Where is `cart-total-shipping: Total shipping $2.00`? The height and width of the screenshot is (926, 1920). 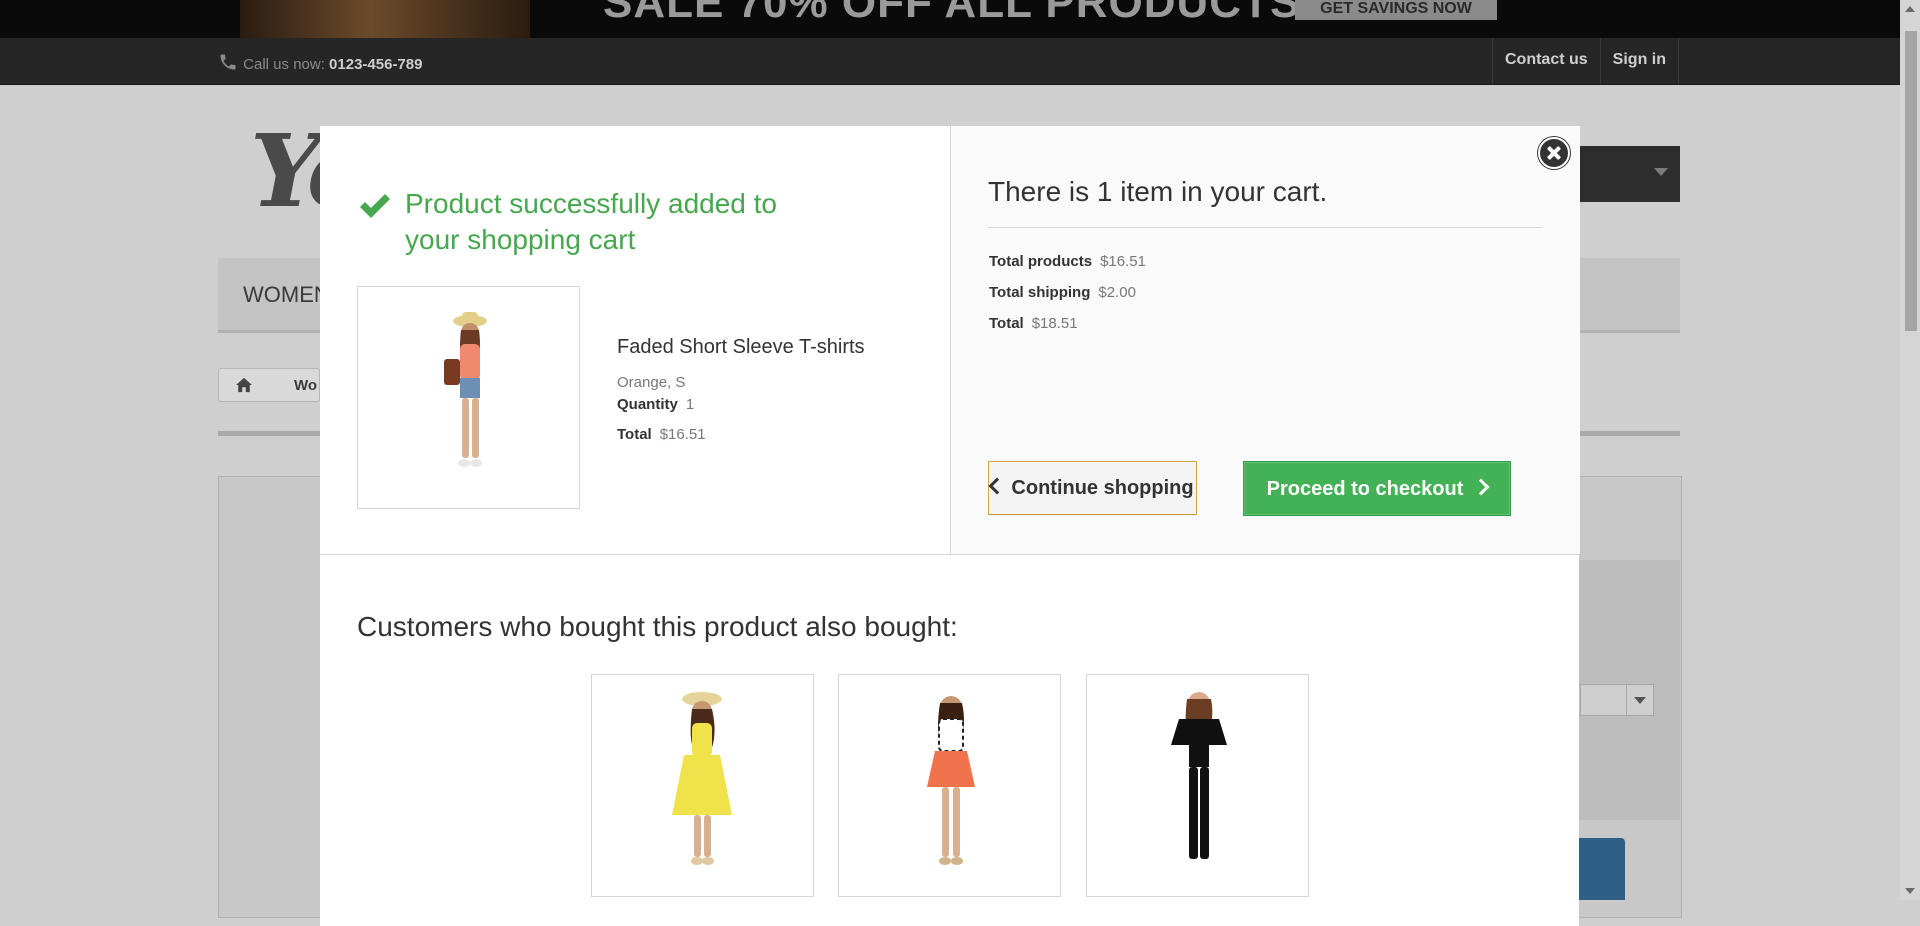 cart-total-shipping: Total shipping $2.00 is located at coordinates (1062, 292).